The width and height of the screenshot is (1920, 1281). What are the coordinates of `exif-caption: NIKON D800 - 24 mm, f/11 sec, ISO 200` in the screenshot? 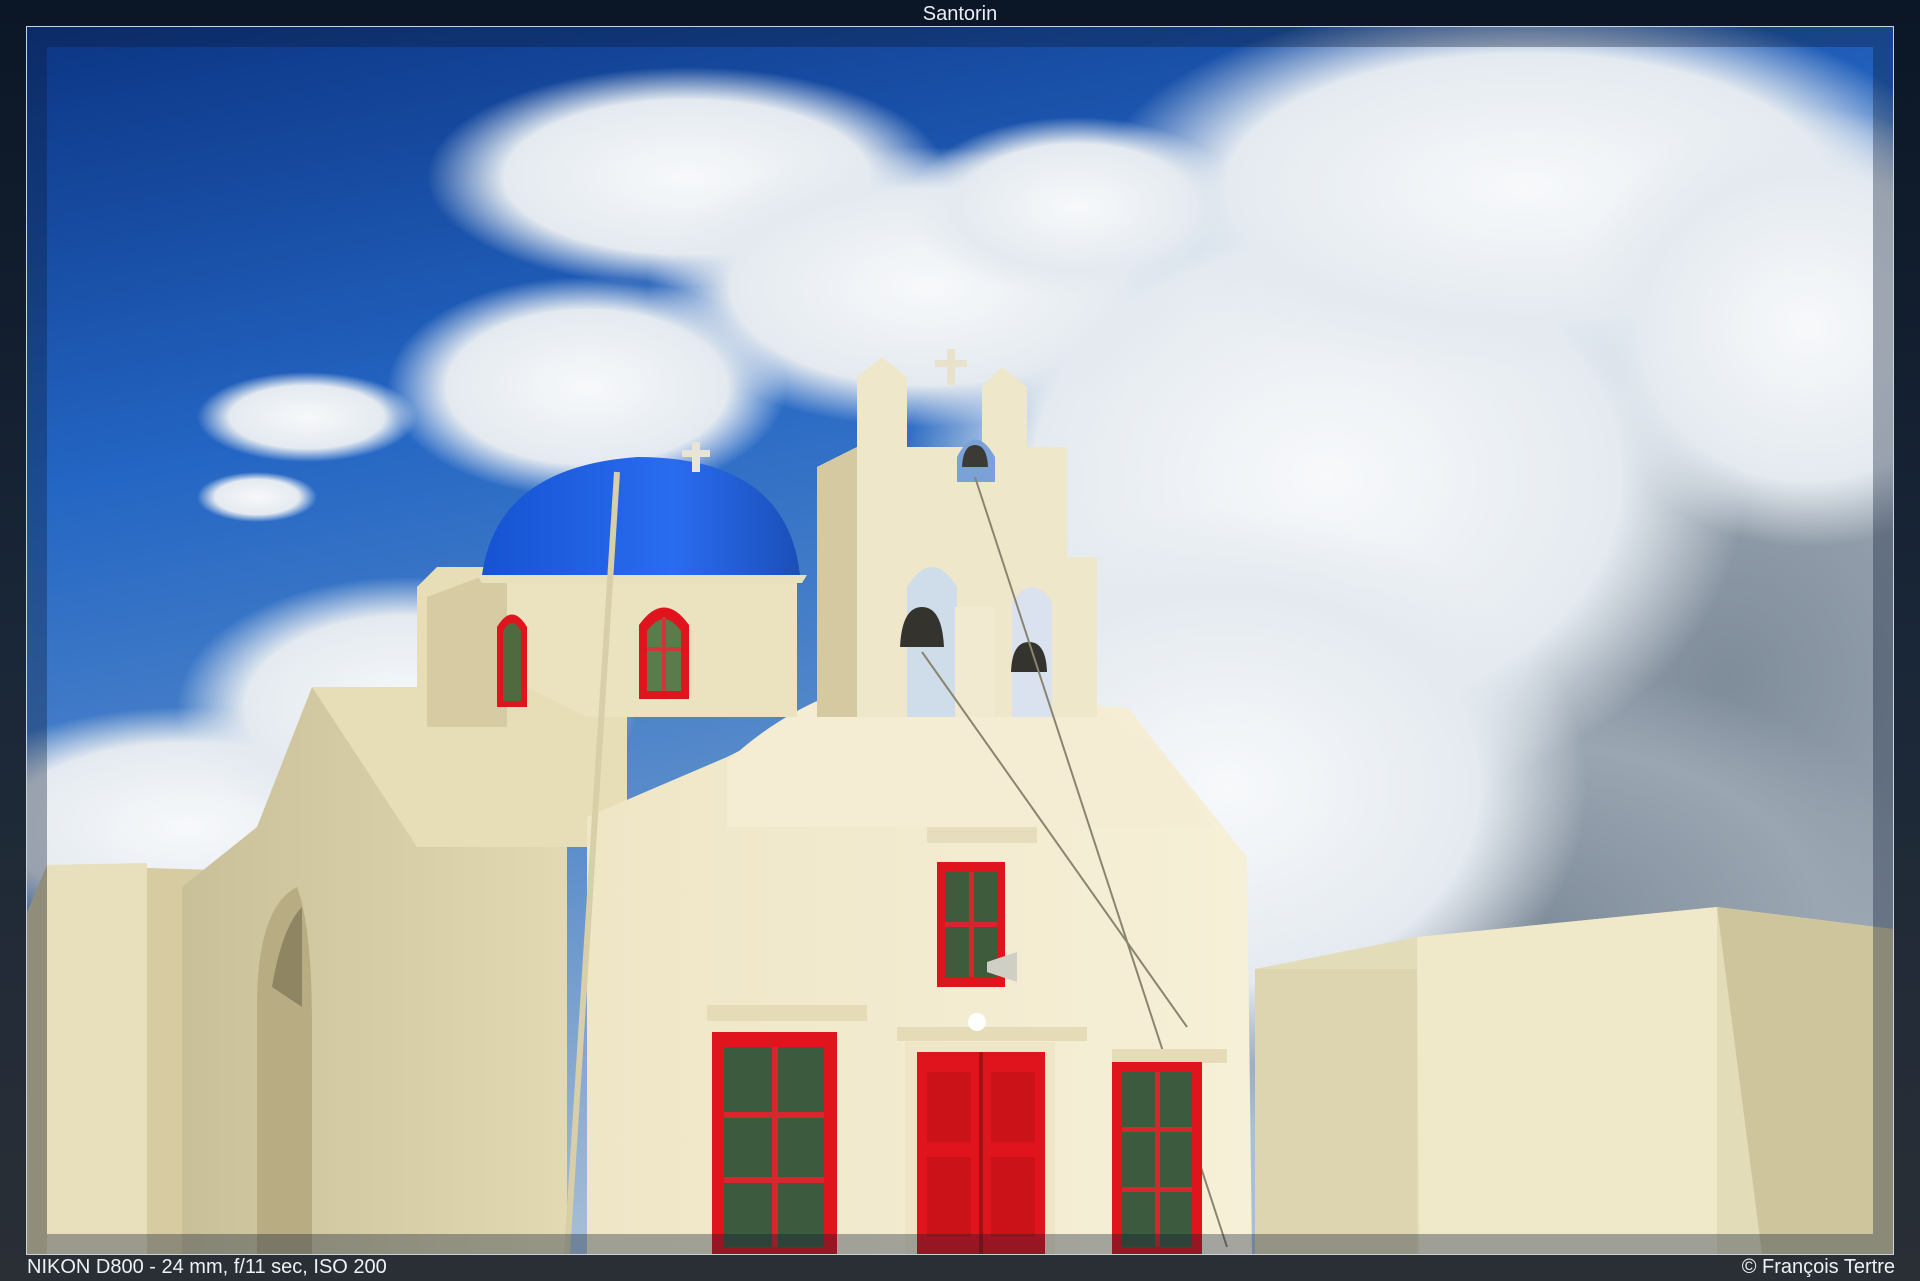 It's located at (207, 1267).